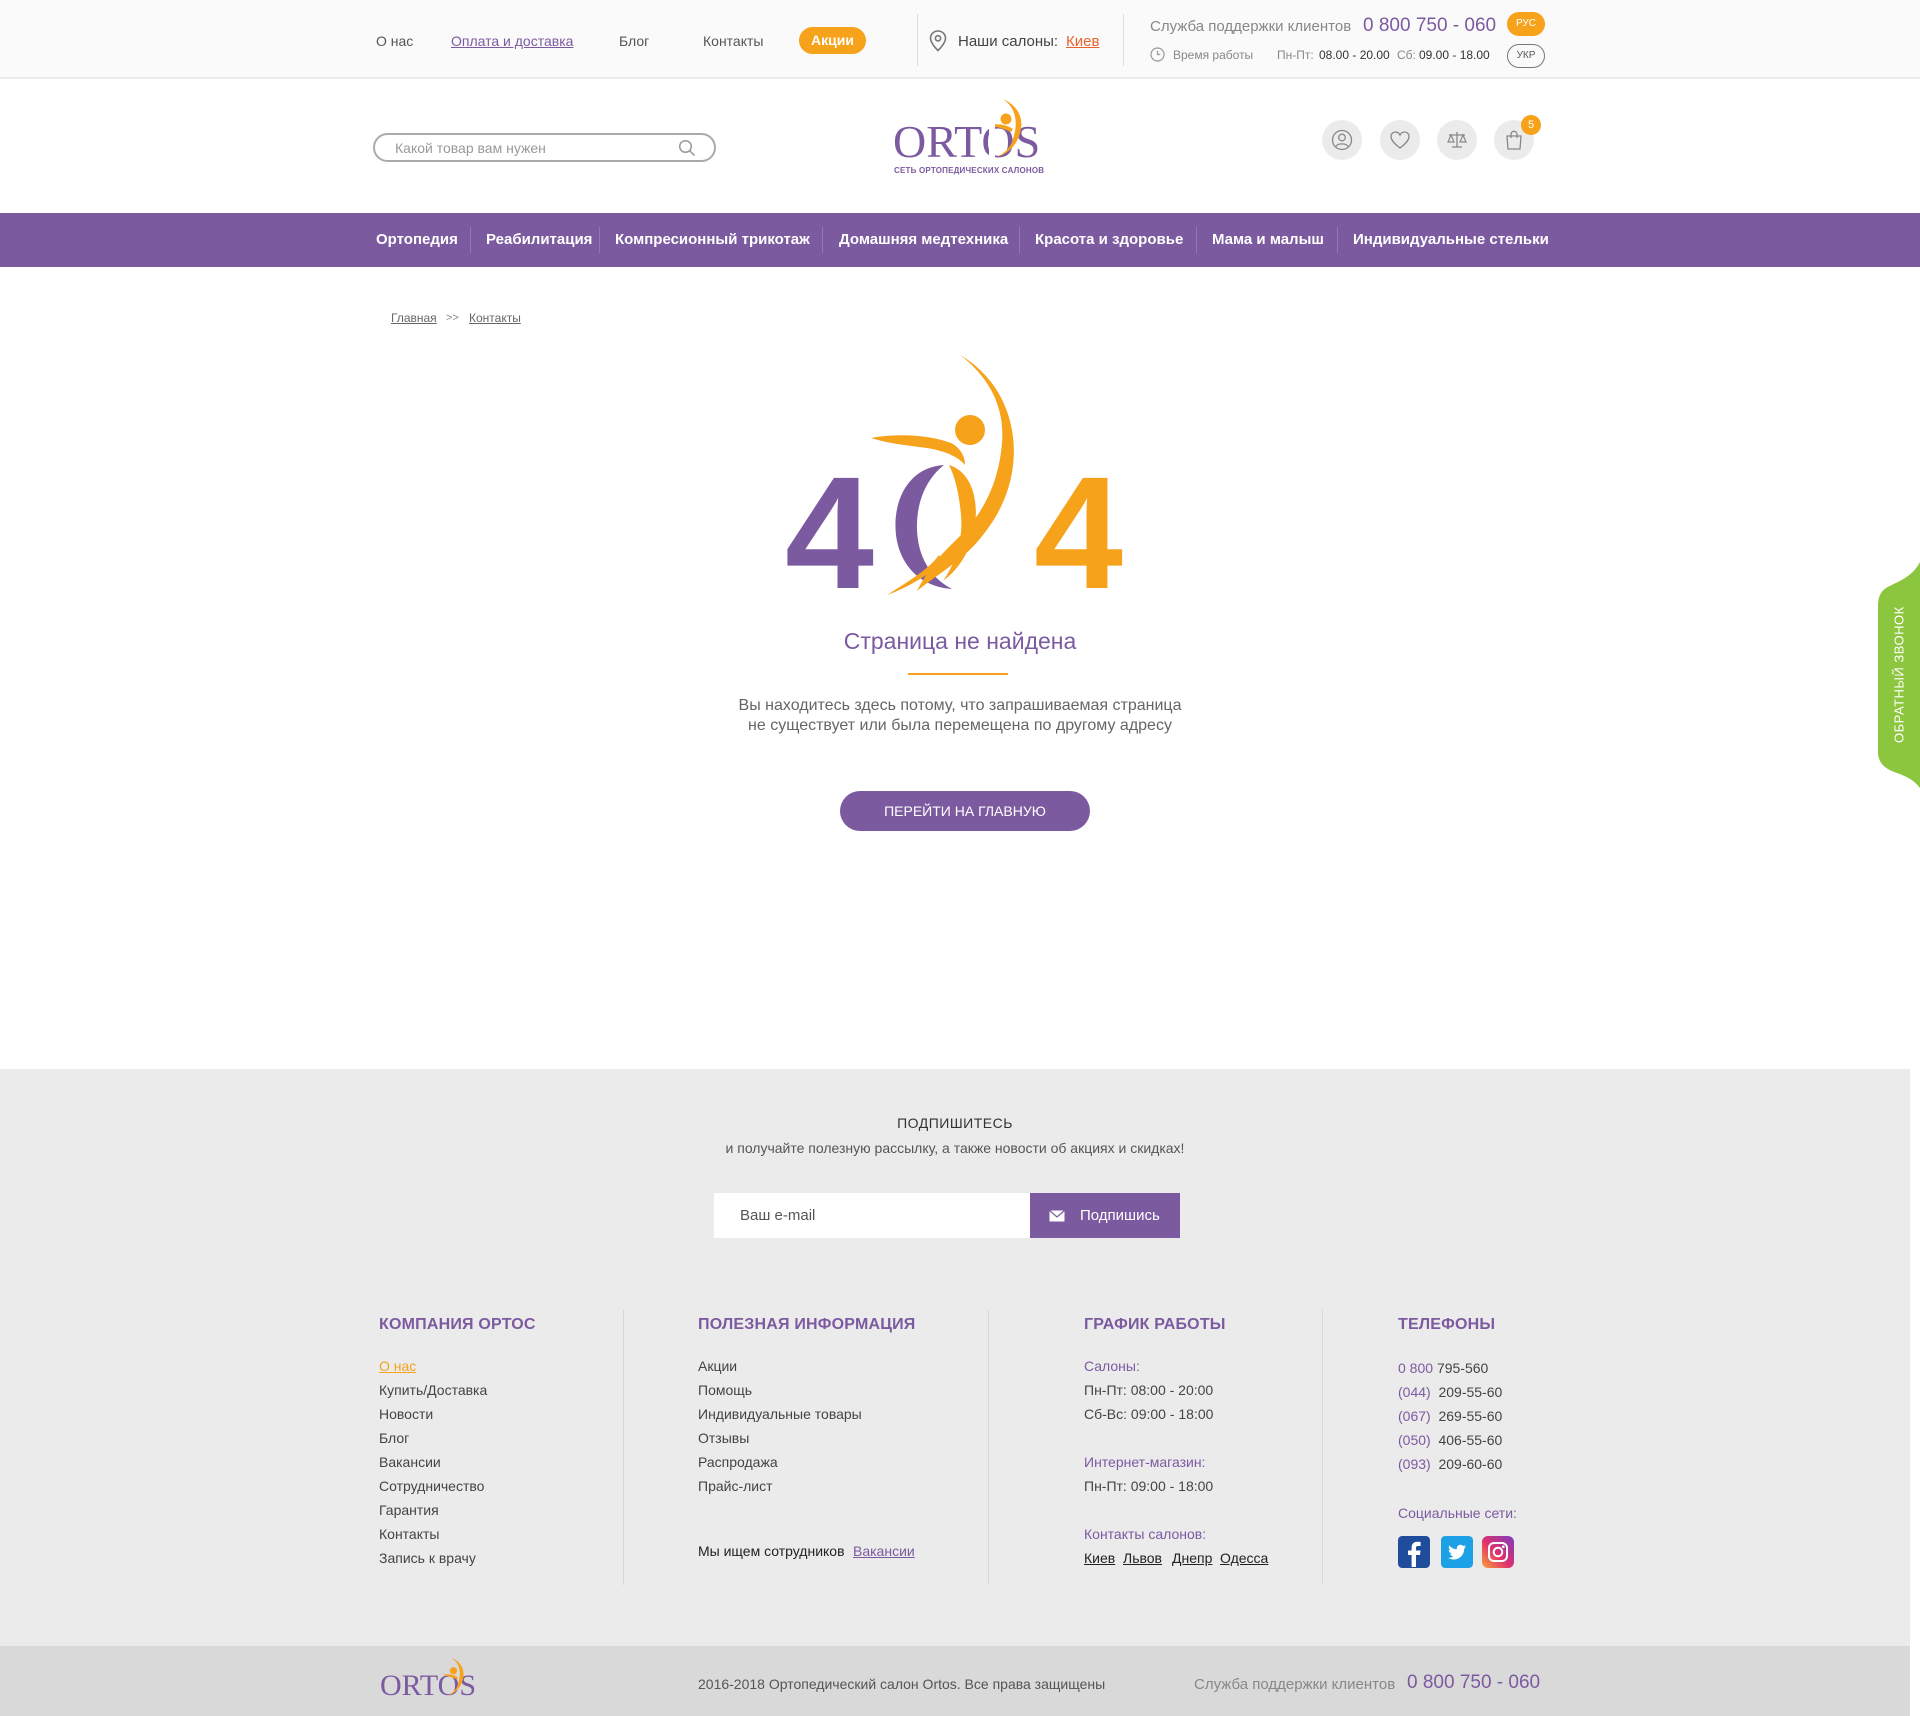 The width and height of the screenshot is (1920, 1716). I want to click on footer-link-custom-products: Индивидуальные товары, so click(780, 1414).